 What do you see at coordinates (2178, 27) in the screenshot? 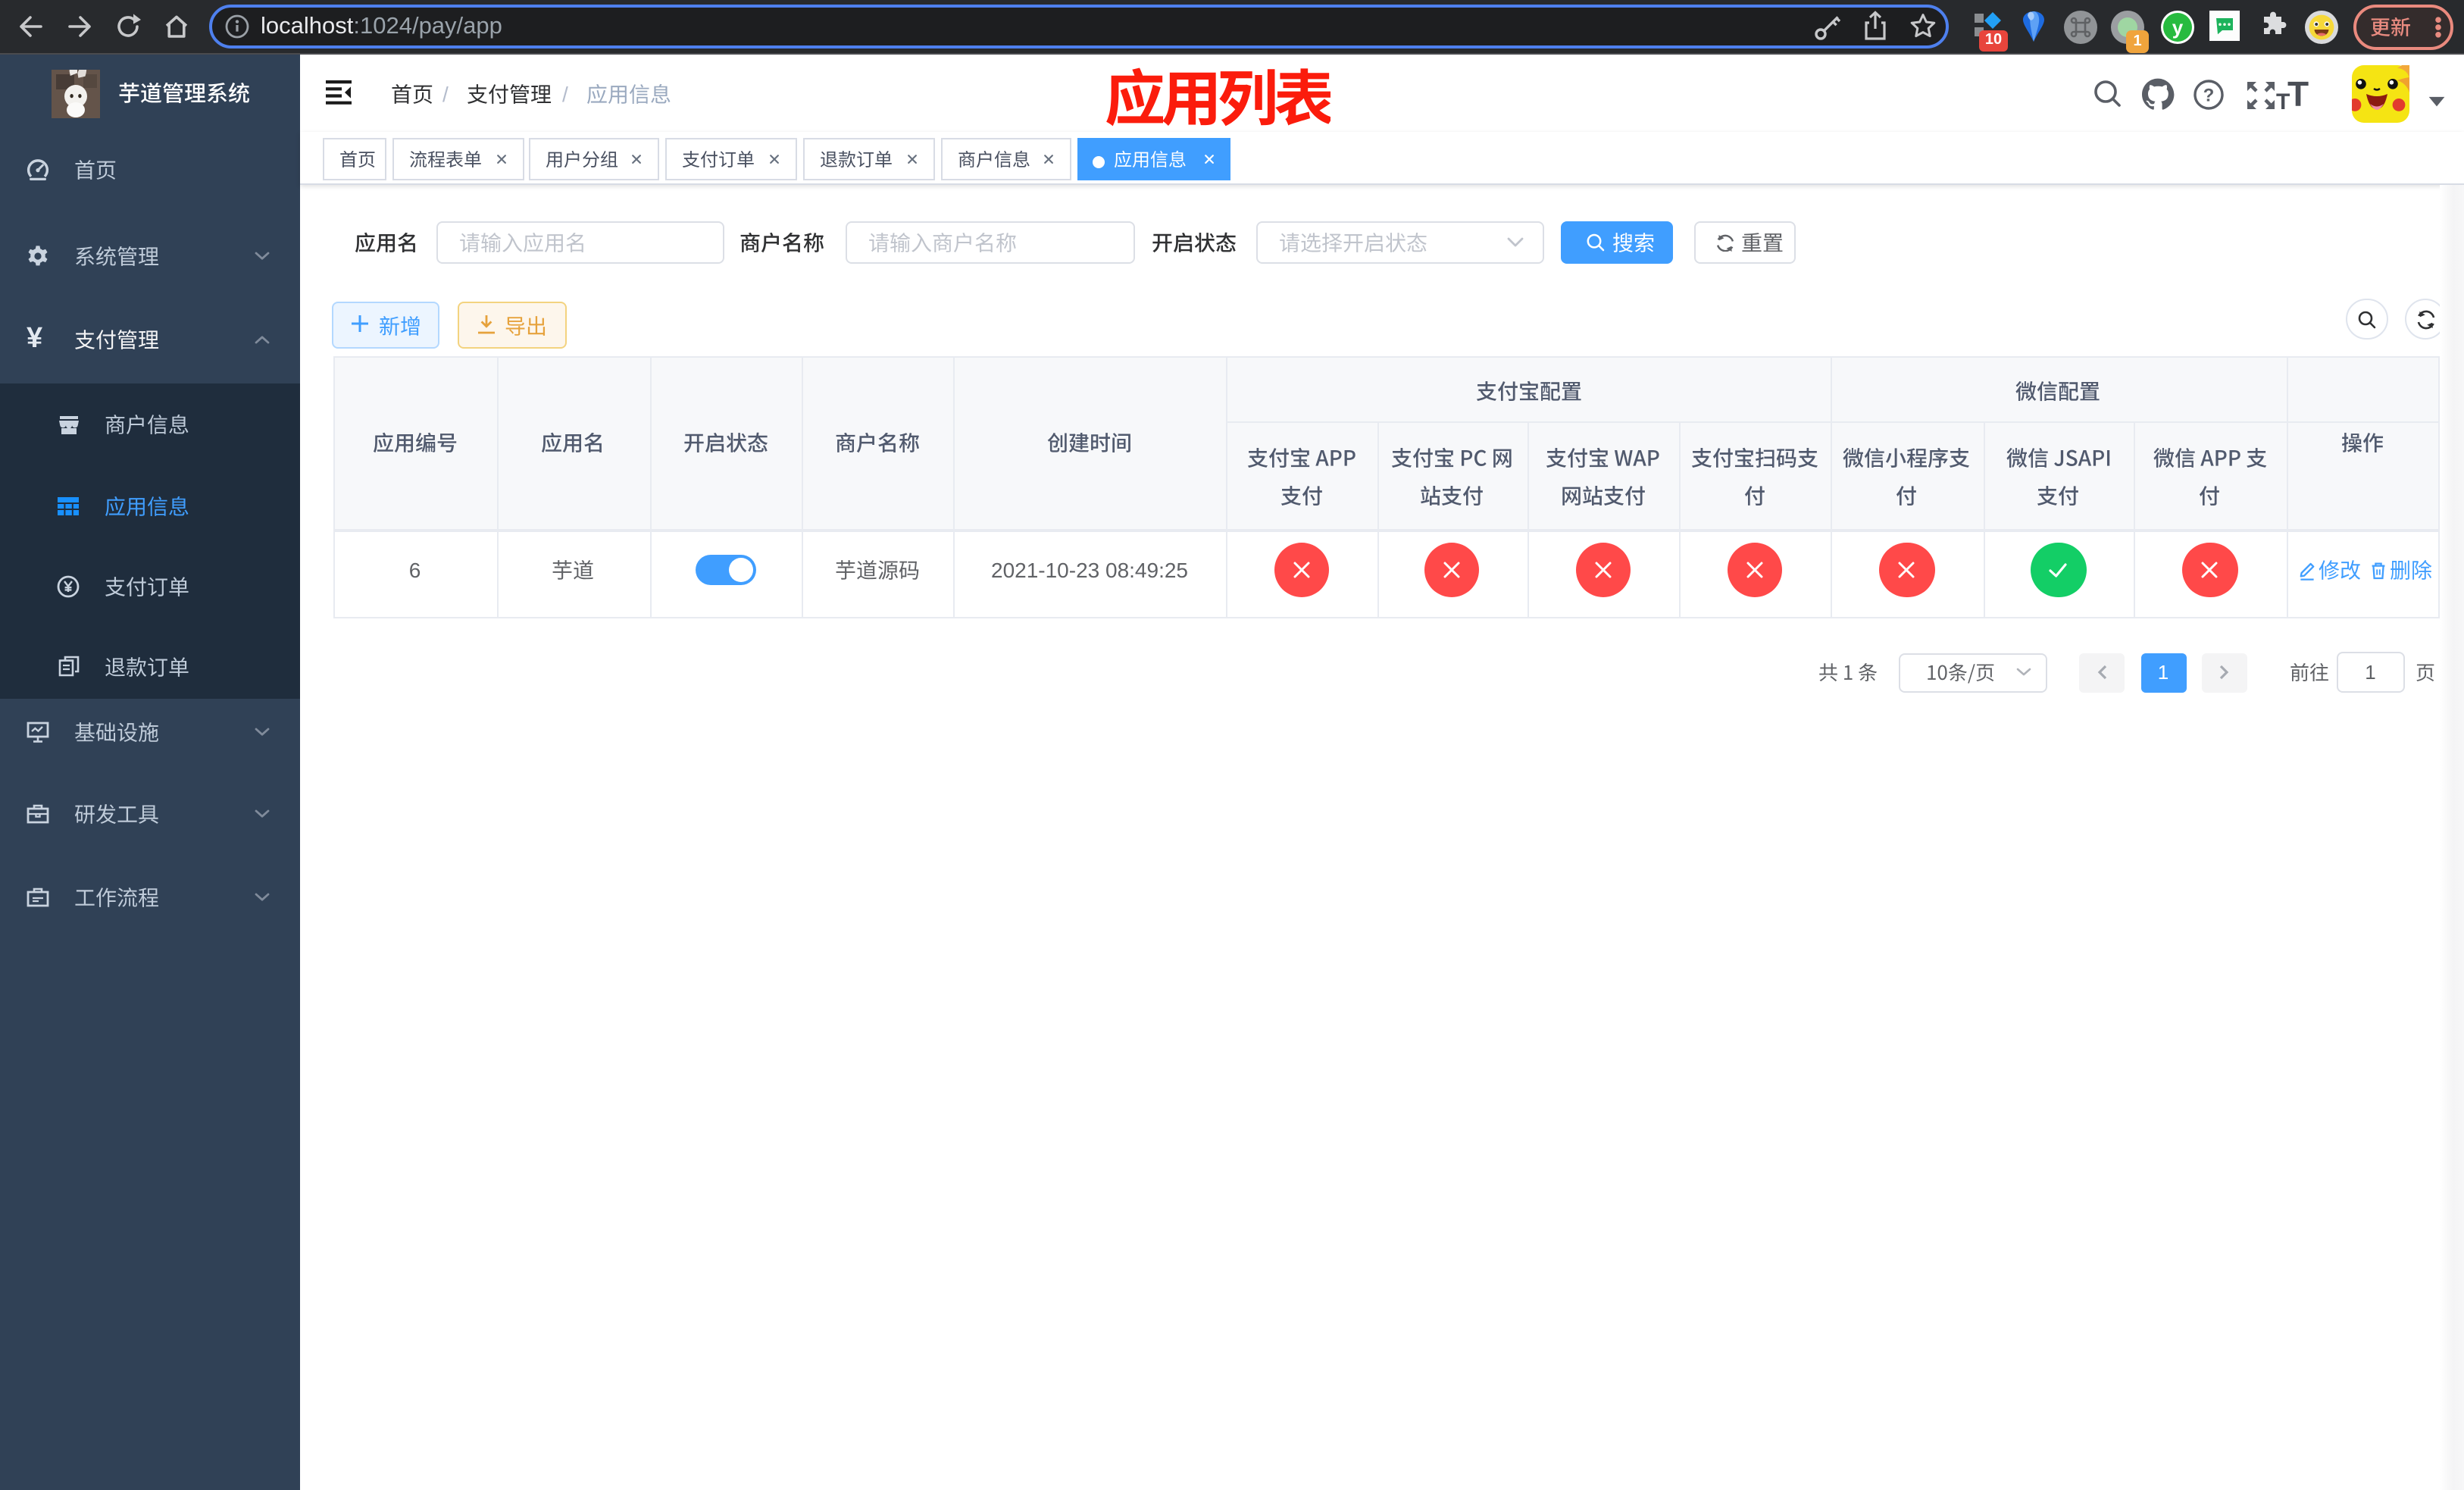
I see `svg-text: y` at bounding box center [2178, 27].